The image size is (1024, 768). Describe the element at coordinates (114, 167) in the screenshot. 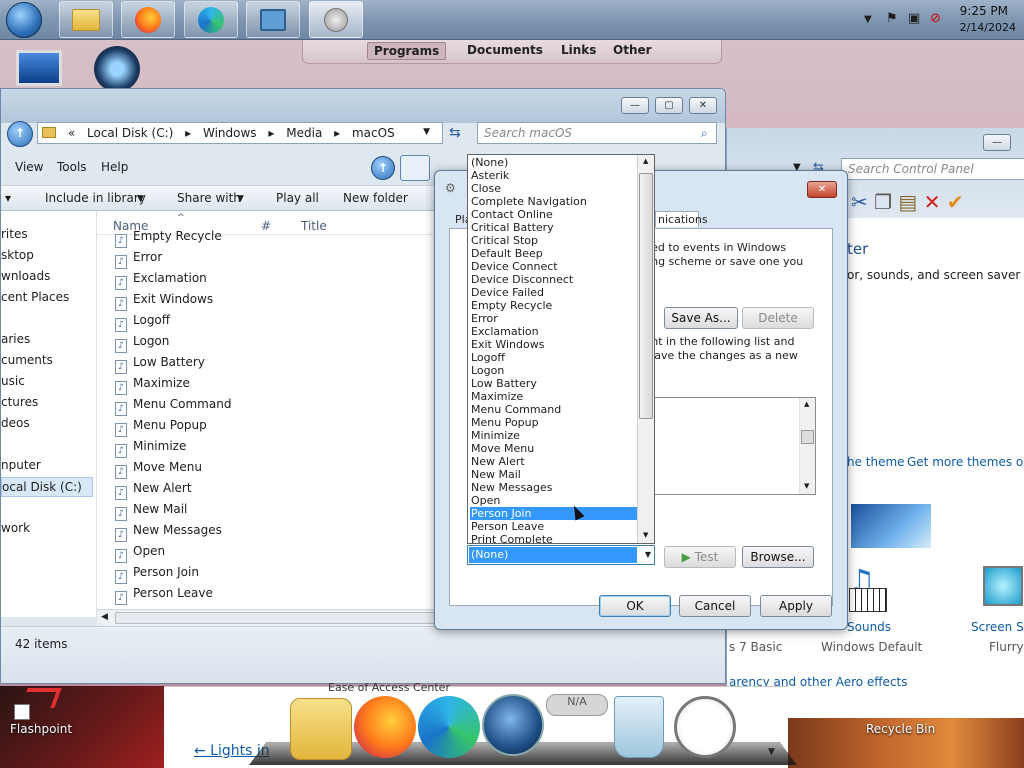

I see `menu-help: Help` at that location.